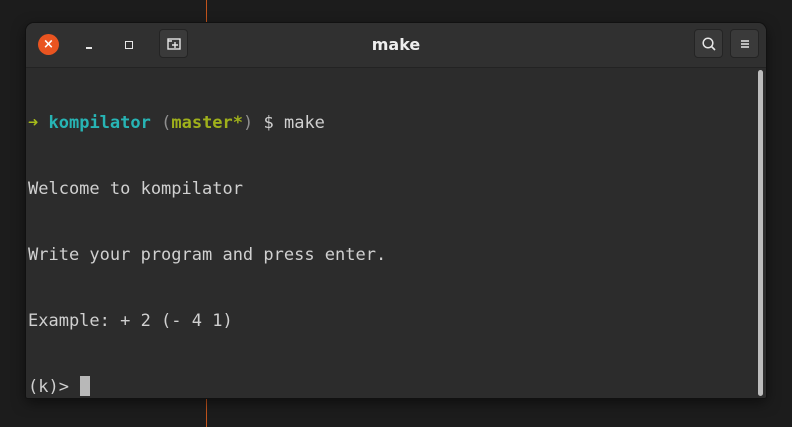 The height and width of the screenshot is (427, 792). Describe the element at coordinates (85, 386) in the screenshot. I see `text-cursor` at that location.